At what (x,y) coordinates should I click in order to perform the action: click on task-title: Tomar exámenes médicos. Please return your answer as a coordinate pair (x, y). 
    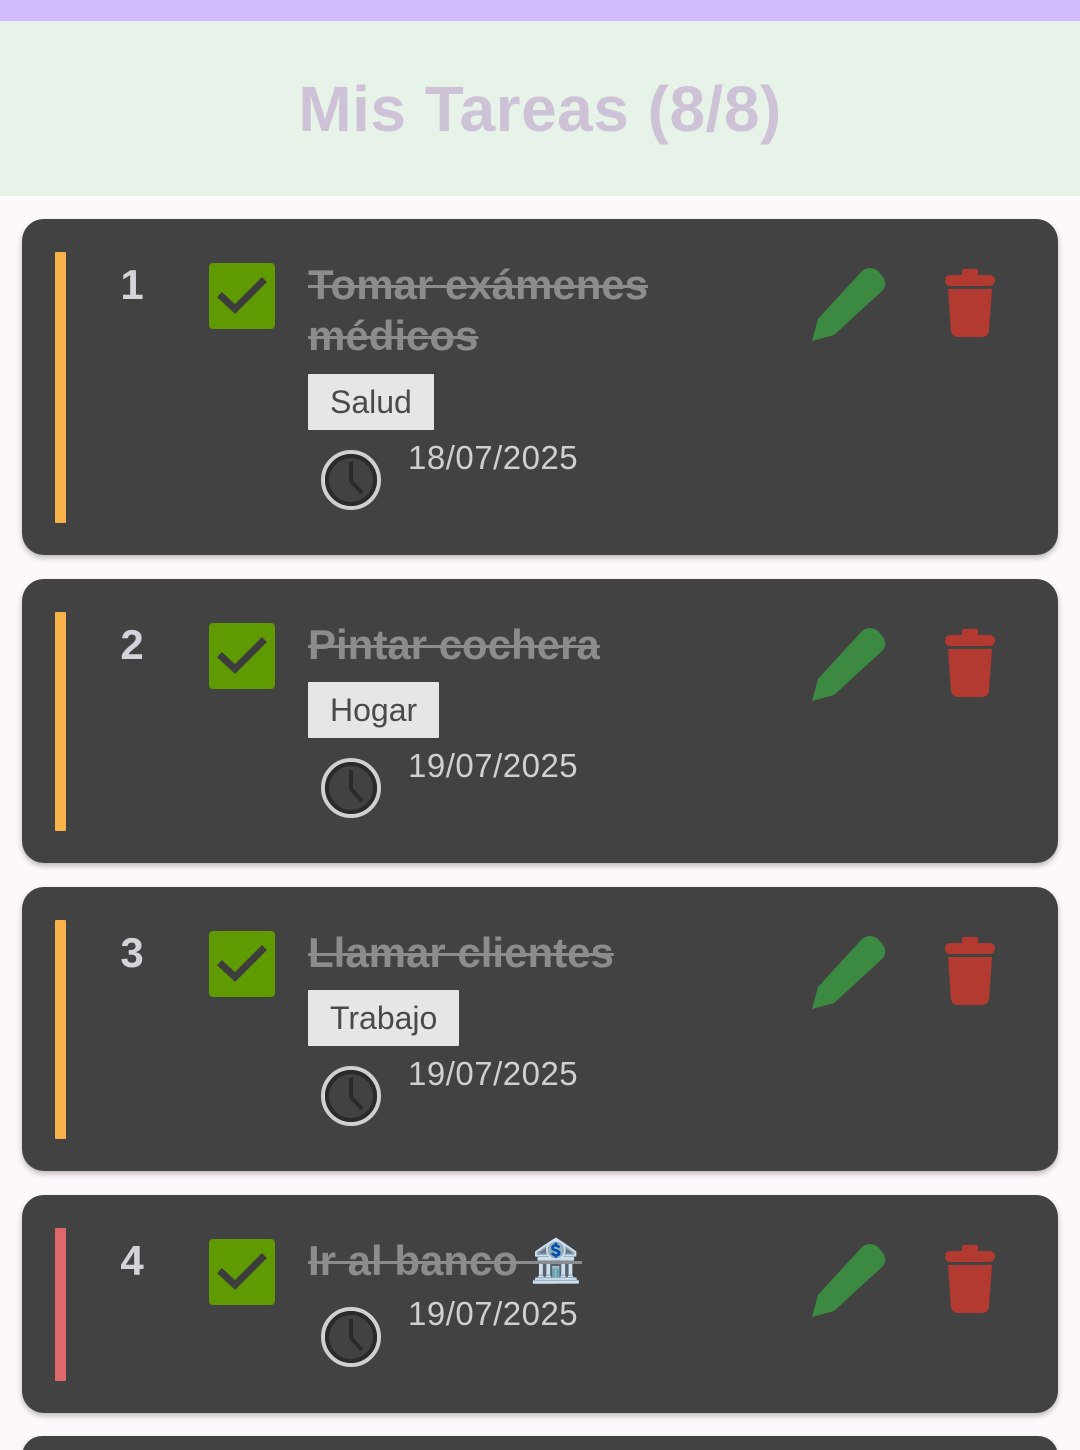
    Looking at the image, I should click on (478, 310).